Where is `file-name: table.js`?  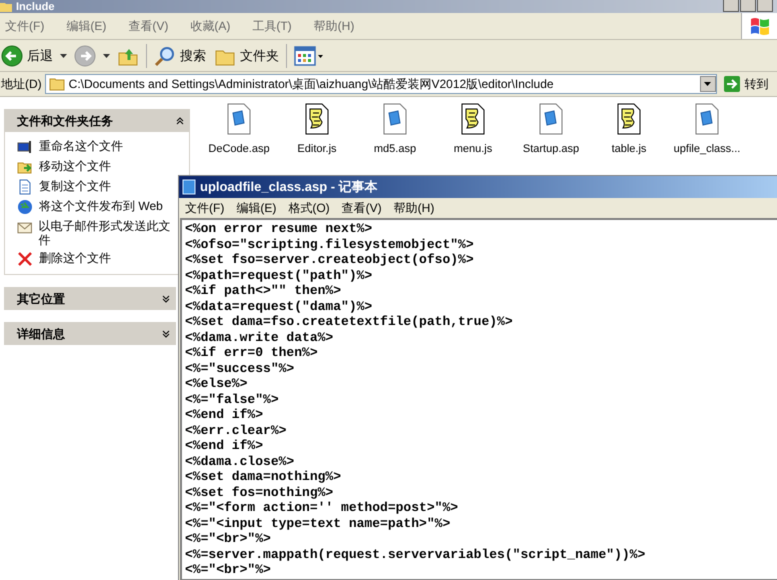
file-name: table.js is located at coordinates (629, 149).